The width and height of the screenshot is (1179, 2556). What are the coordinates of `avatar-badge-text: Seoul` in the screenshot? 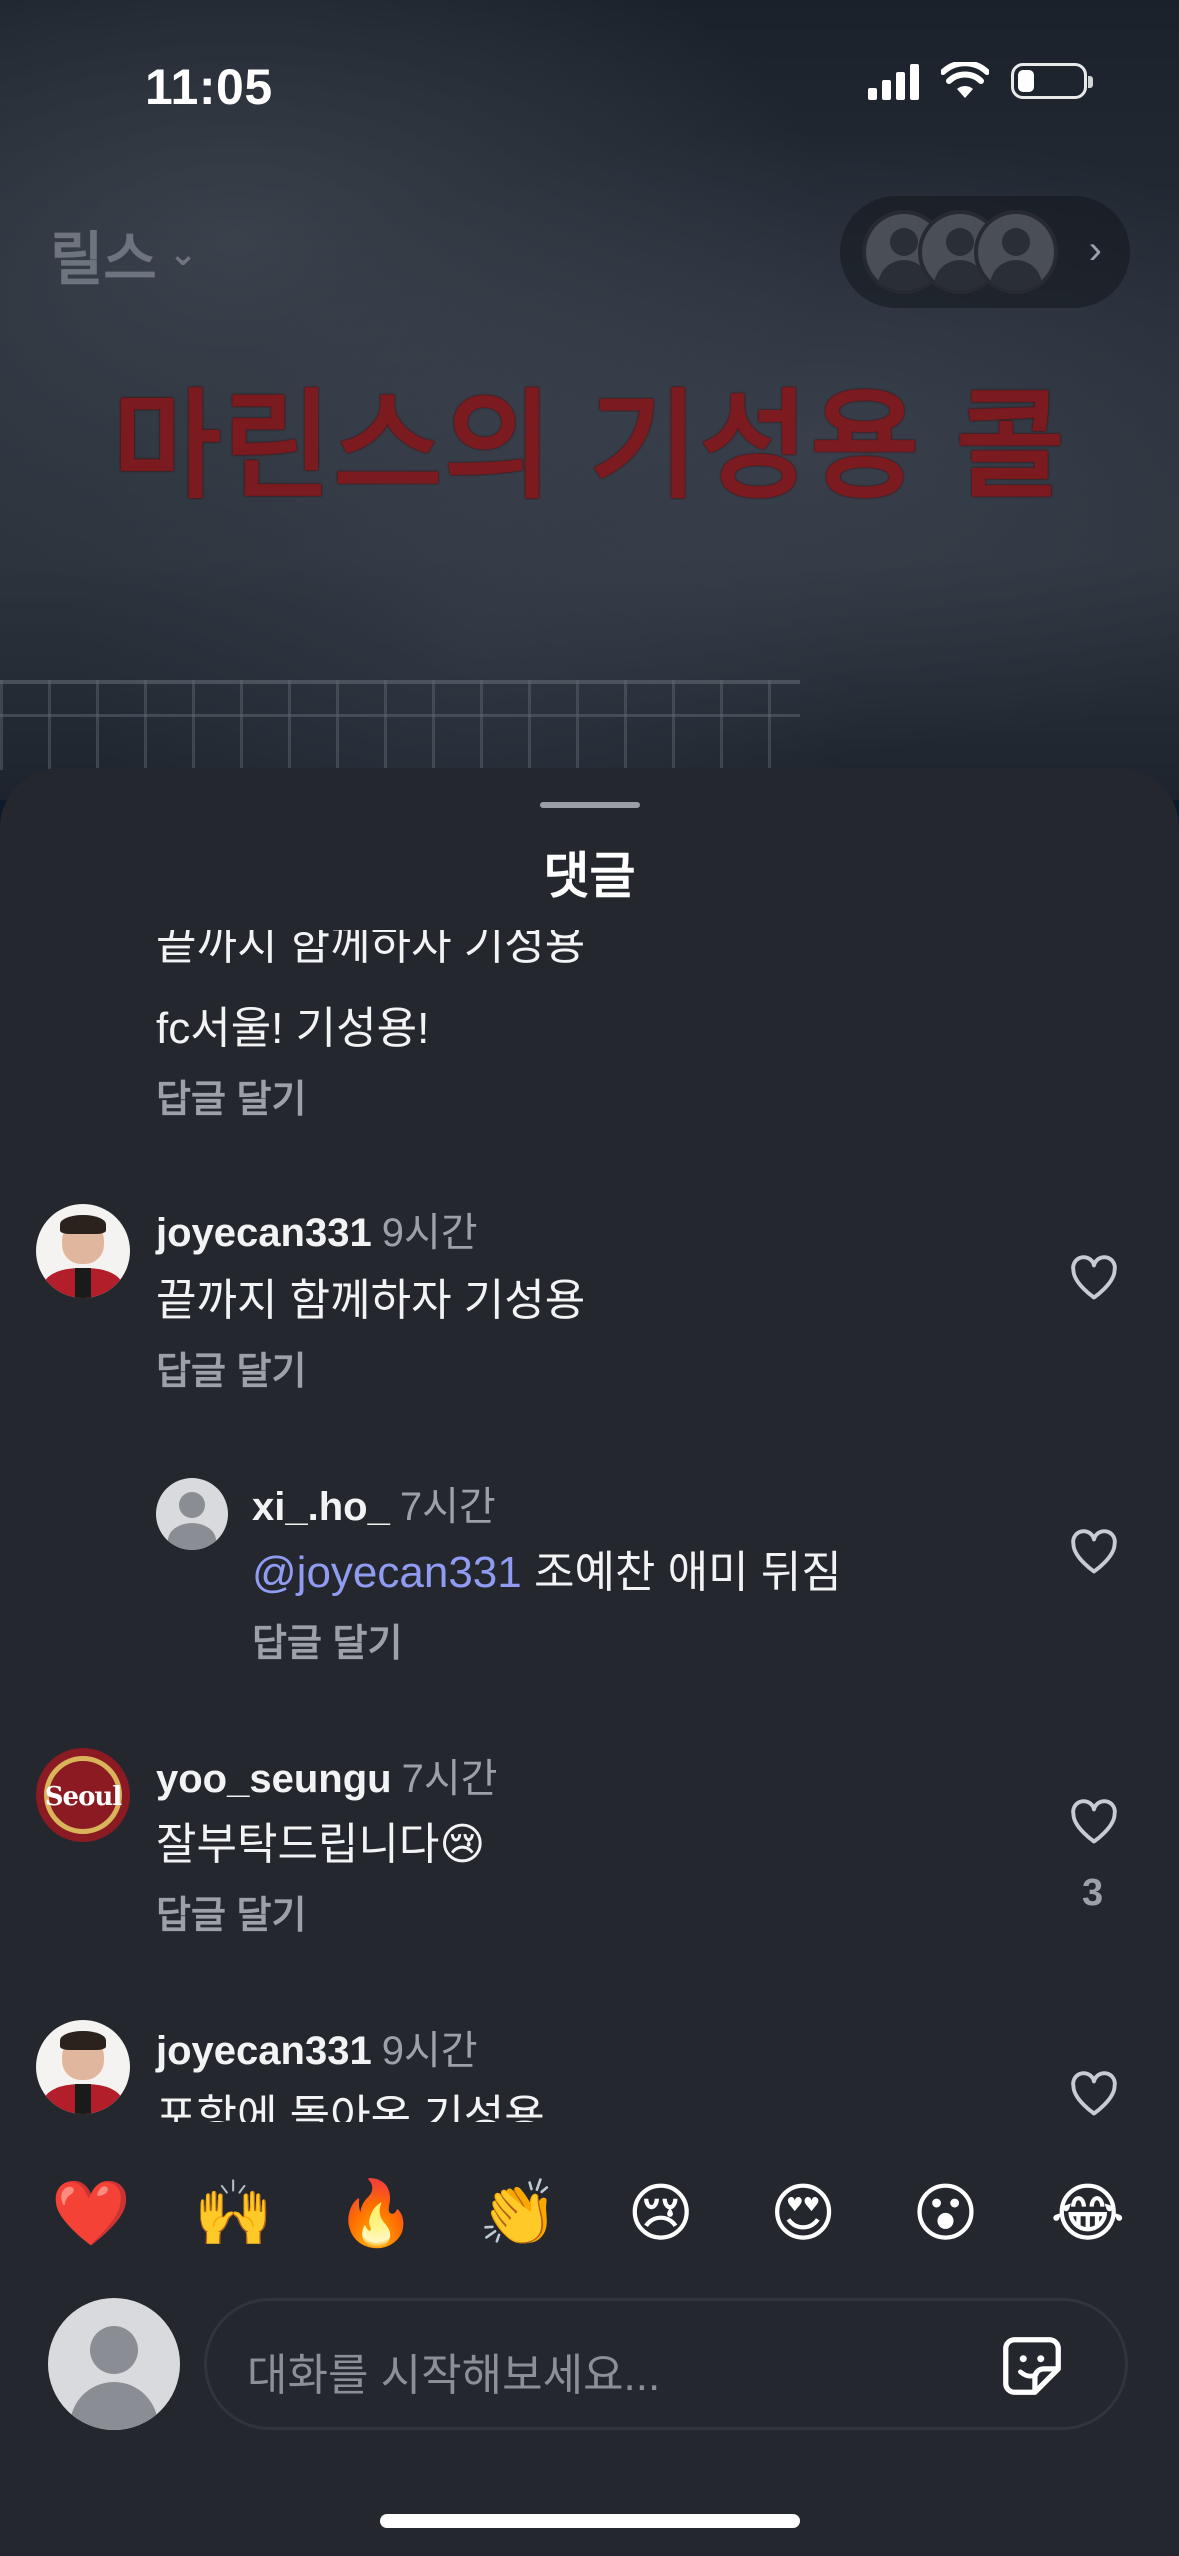 It's located at (83, 1796).